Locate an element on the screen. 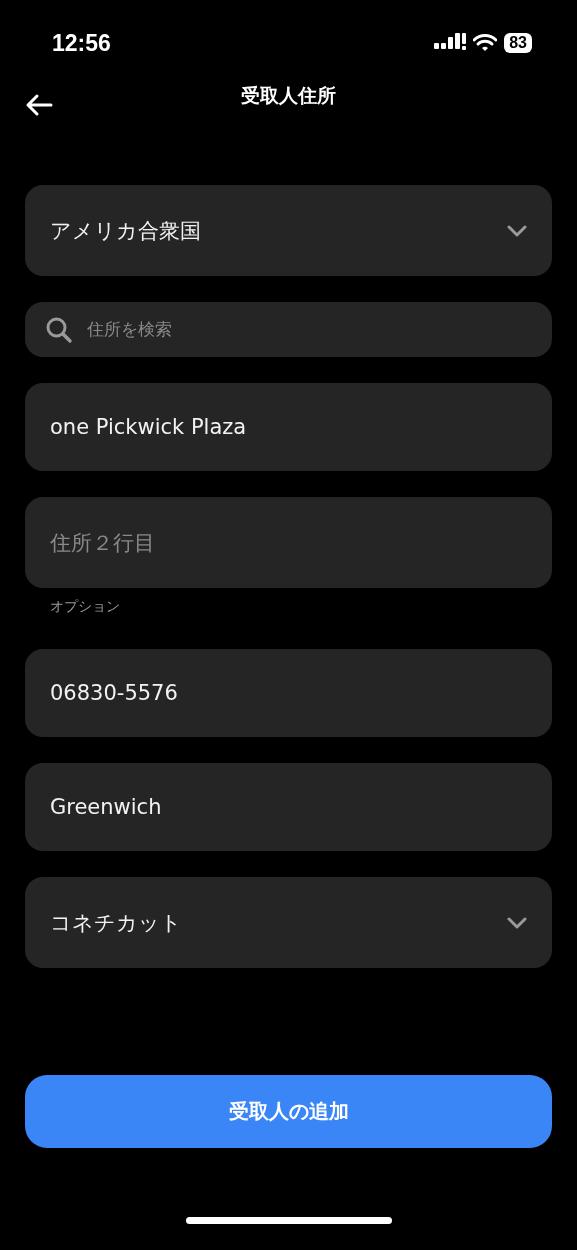 The height and width of the screenshot is (1250, 577). input-field: 住所２行目 is located at coordinates (288, 542).